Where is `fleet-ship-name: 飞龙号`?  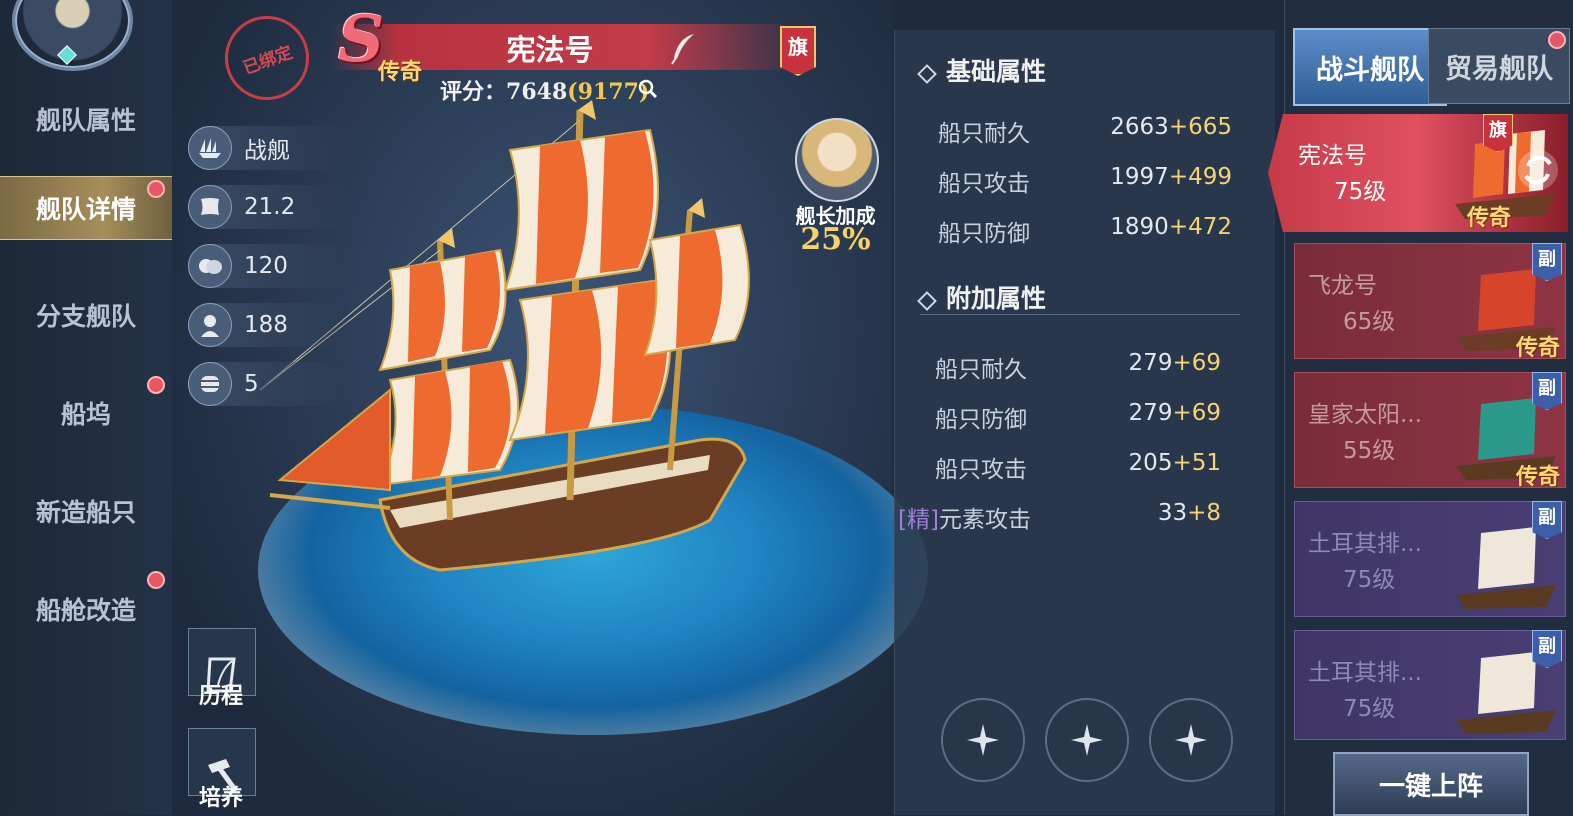 fleet-ship-name: 飞龙号 is located at coordinates (1342, 286).